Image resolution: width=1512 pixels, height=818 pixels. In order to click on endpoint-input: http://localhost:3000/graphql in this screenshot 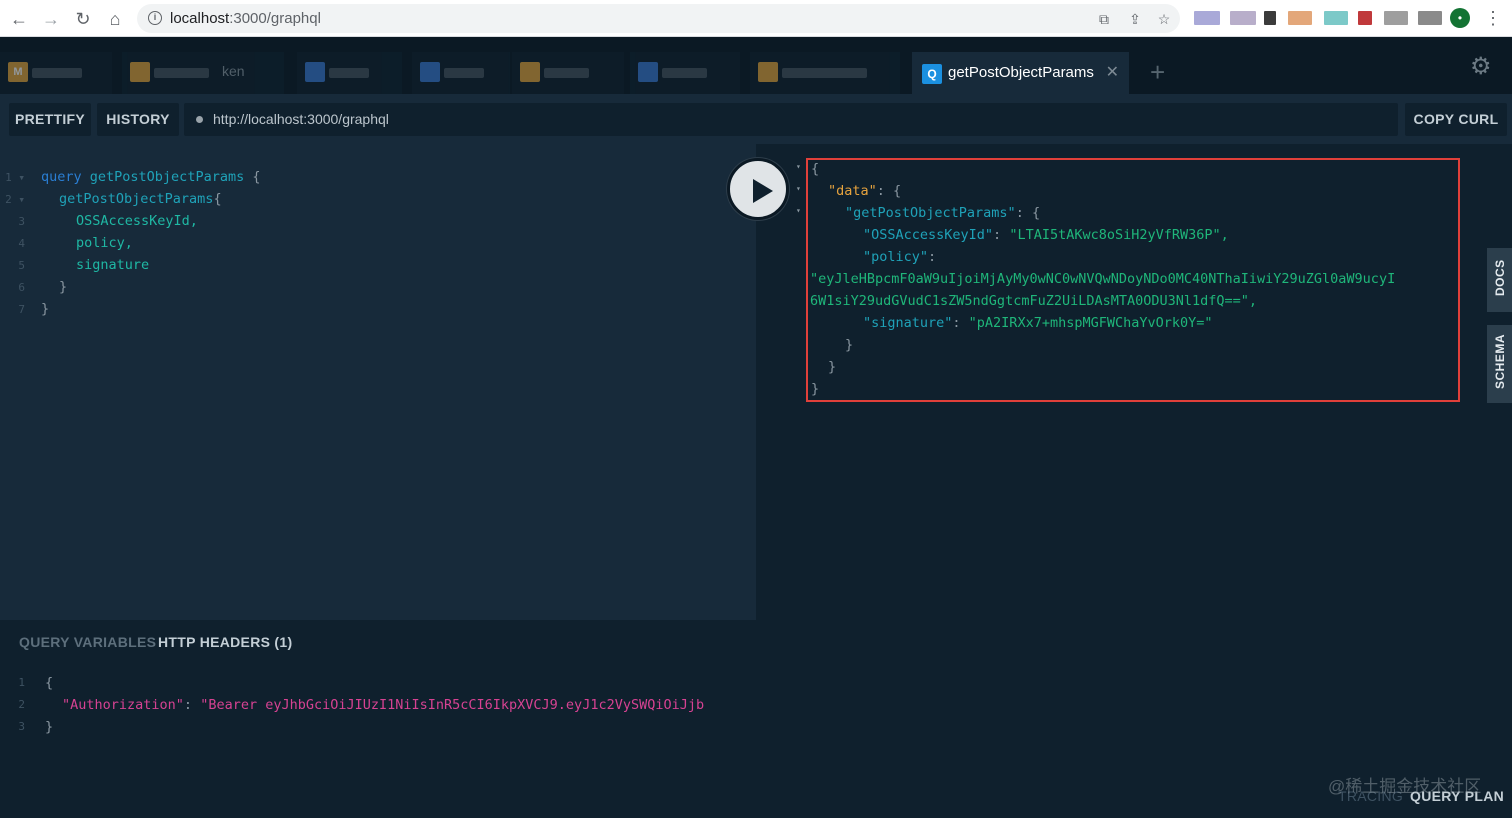, I will do `click(791, 119)`.